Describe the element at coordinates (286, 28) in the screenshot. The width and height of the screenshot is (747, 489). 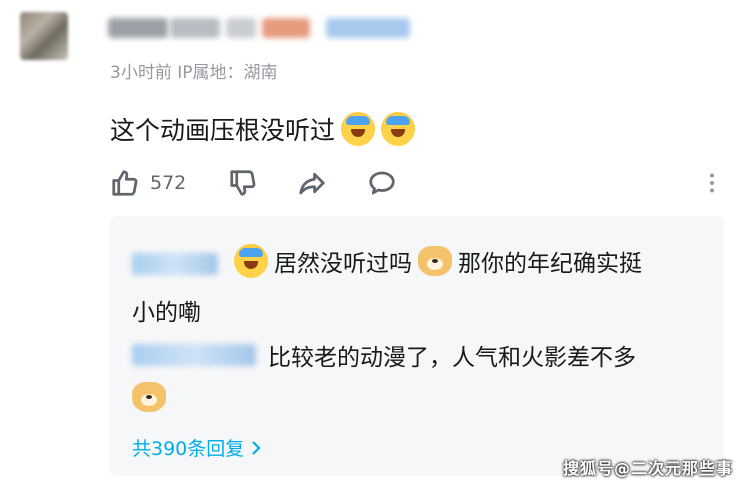
I see `user-level-badge-blurred` at that location.